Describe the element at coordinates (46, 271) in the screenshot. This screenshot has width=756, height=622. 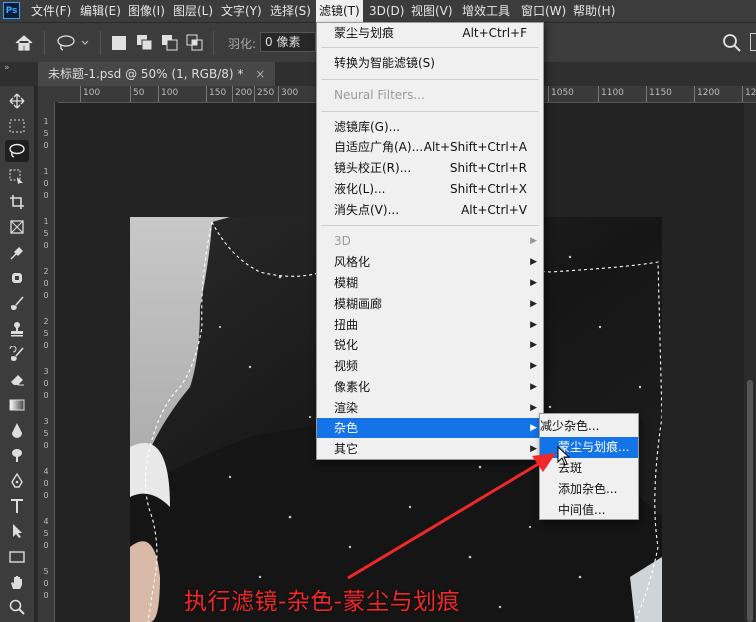
I see `ruler-tick: 2` at that location.